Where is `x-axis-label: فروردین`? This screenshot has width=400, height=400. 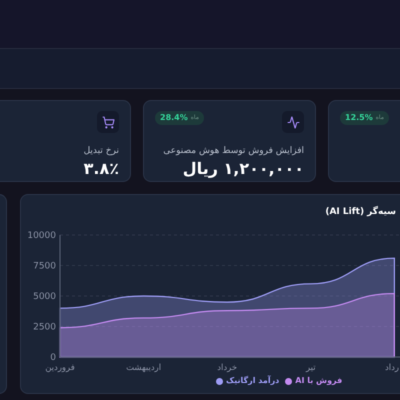
x-axis-label: فروردین is located at coordinates (60, 368).